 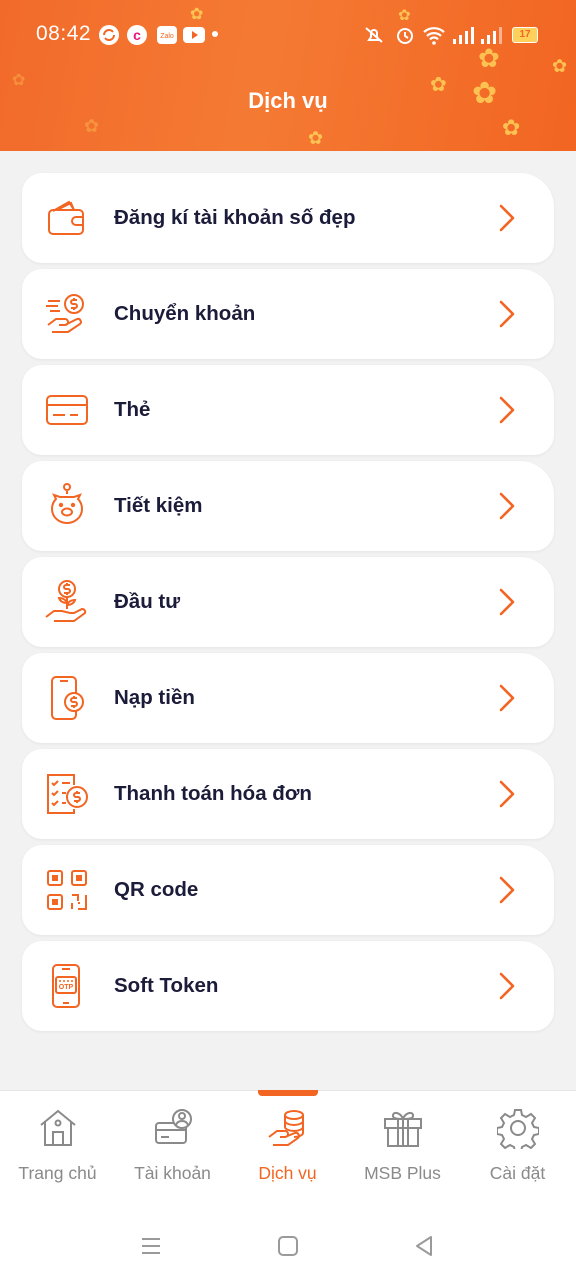 What do you see at coordinates (287, 1173) in the screenshot?
I see `nav-label: Dịch vụ` at bounding box center [287, 1173].